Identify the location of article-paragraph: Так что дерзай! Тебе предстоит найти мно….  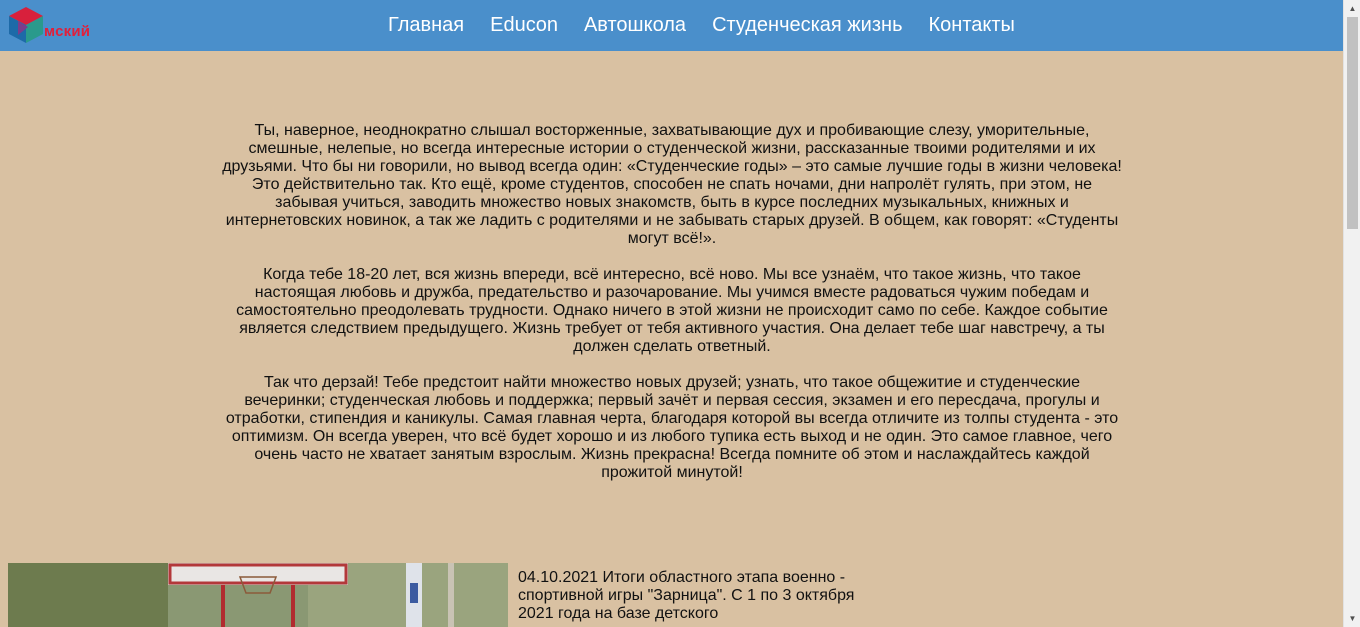
(672, 427).